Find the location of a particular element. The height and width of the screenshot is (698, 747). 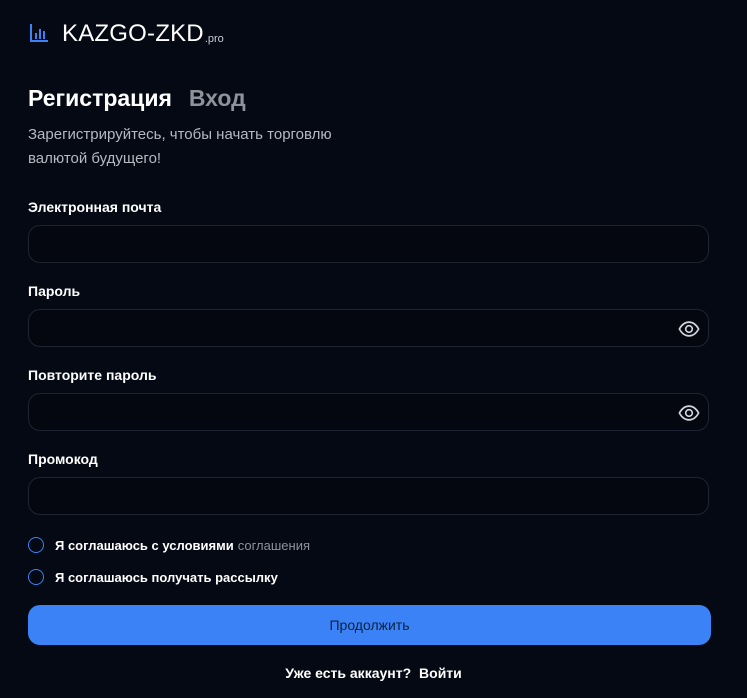

repeat-password-label: Повторите пароль is located at coordinates (92, 375).